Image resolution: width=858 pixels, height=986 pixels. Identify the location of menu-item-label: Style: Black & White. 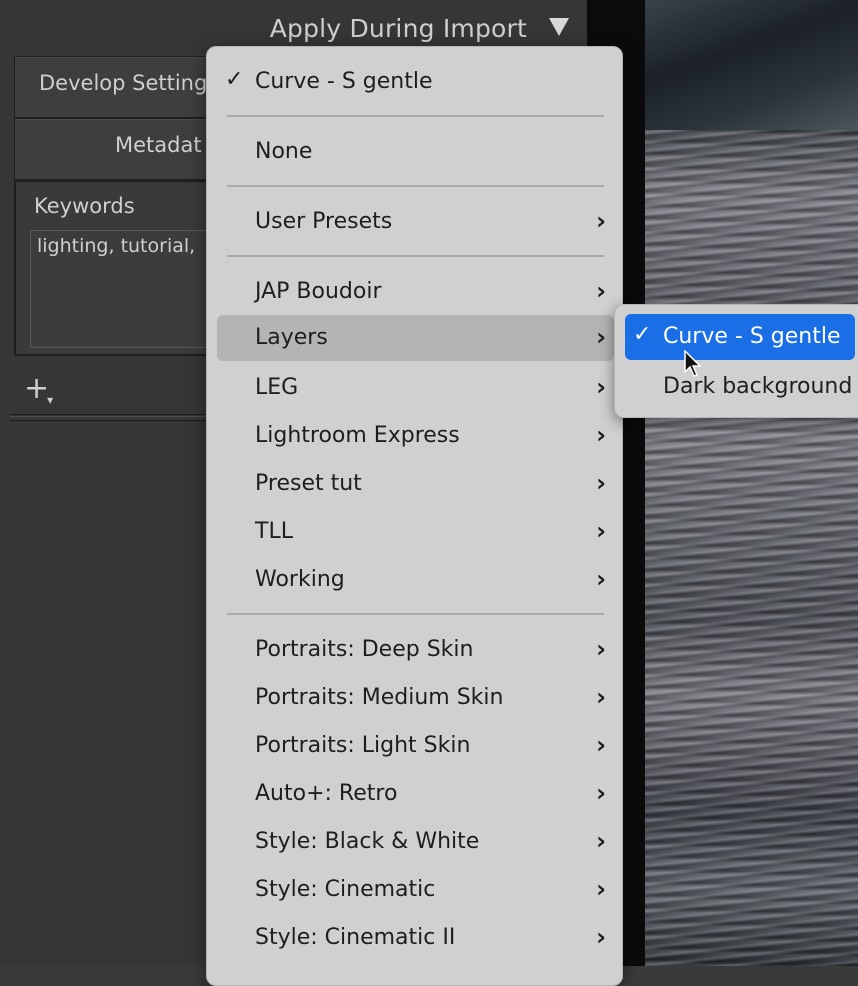
(367, 841).